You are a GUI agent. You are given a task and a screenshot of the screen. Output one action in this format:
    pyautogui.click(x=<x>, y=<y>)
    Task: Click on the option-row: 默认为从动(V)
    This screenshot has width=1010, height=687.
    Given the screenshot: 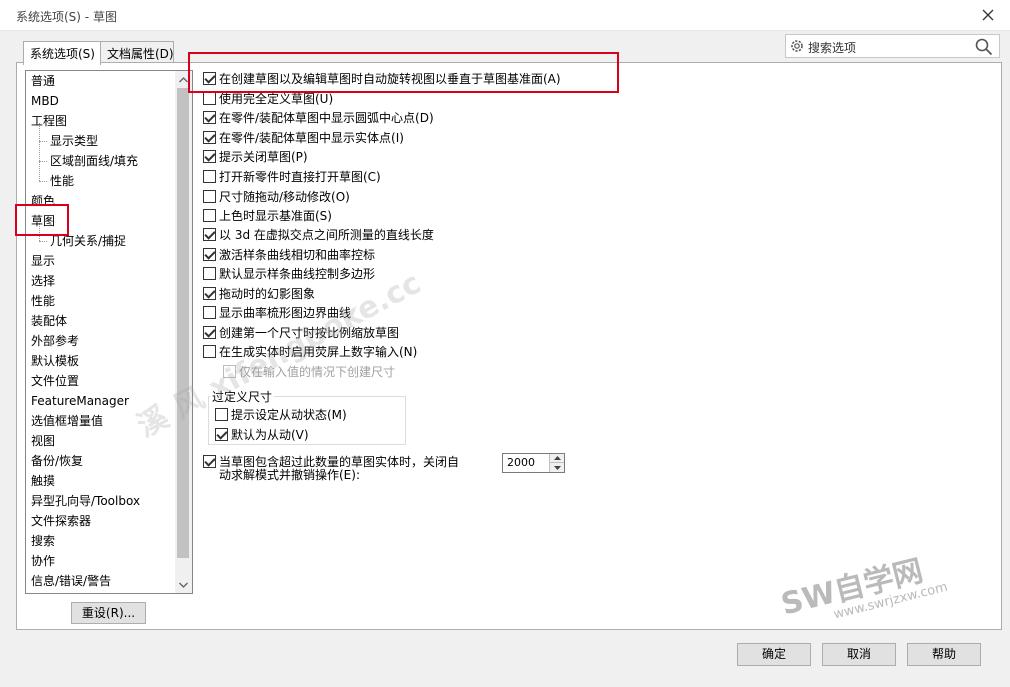 What is the action you would take?
    pyautogui.click(x=262, y=434)
    